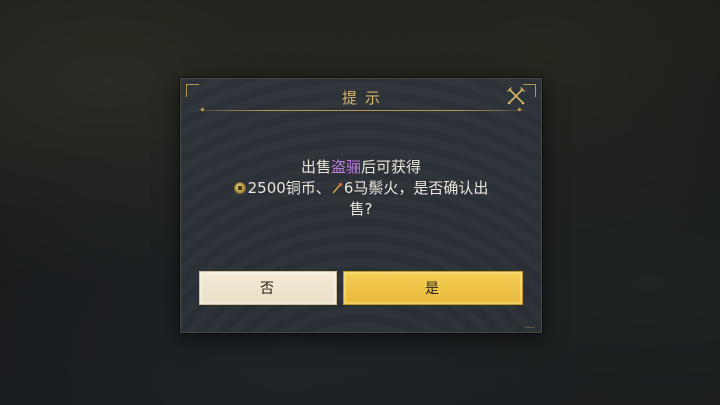  I want to click on close-icon, so click(516, 96).